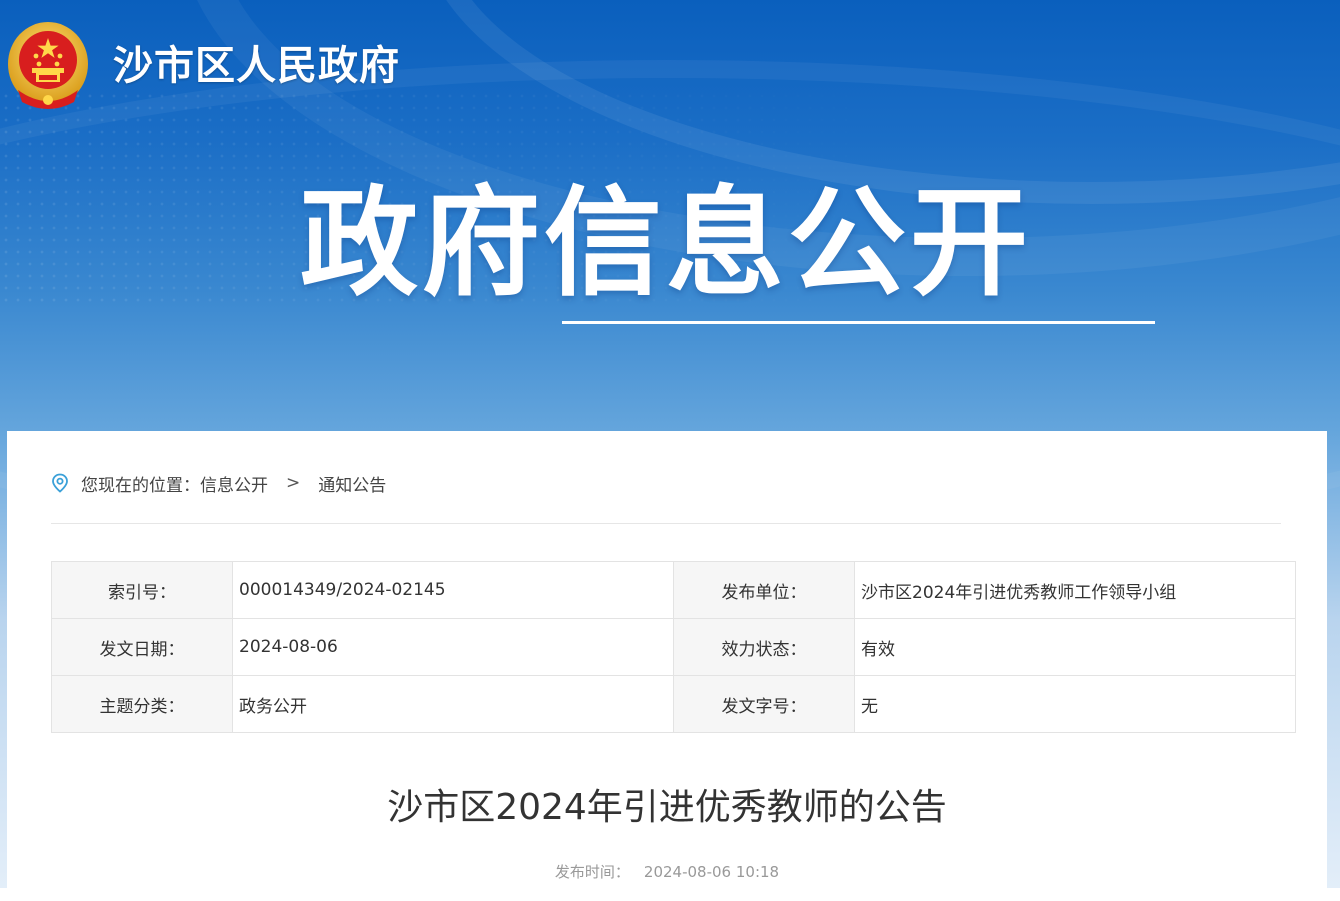  I want to click on meta-value: 沙市区2024年引进优秀教师工作领导小组, so click(1075, 590).